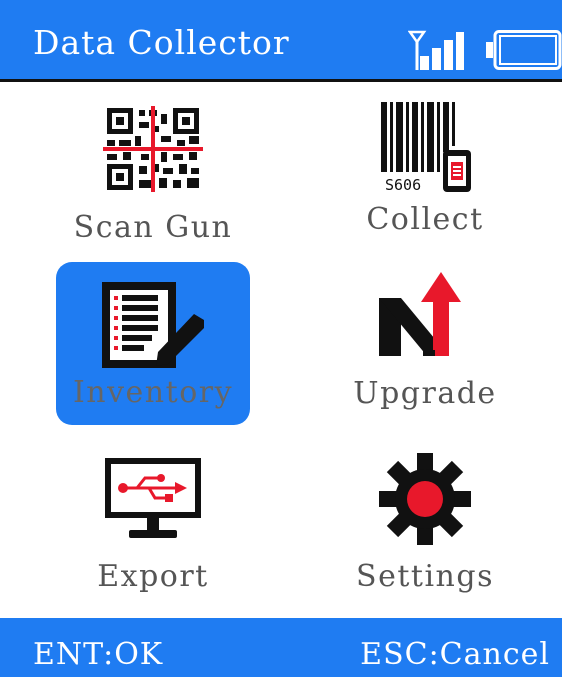 This screenshot has height=677, width=562. I want to click on menu-item-label: Export, so click(153, 576).